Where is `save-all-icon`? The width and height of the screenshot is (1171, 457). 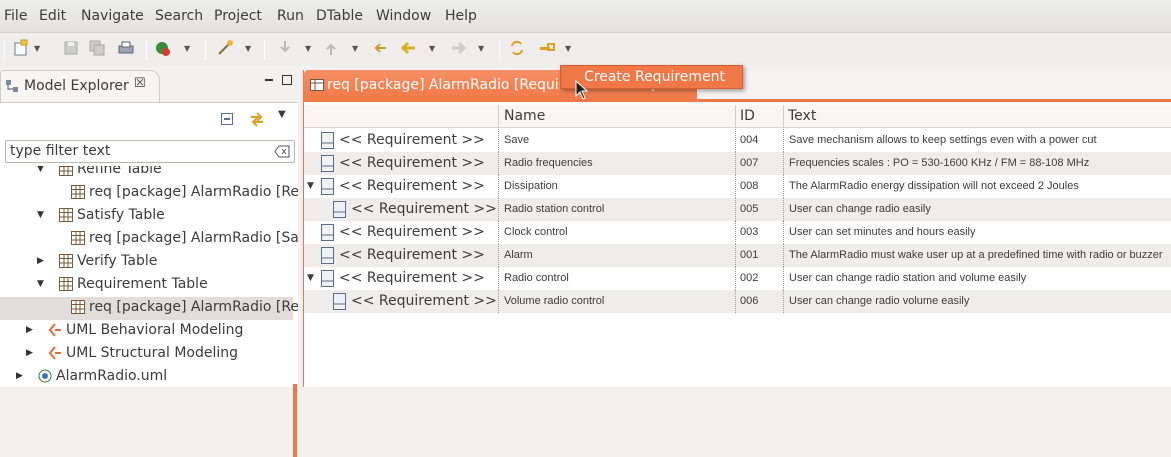 save-all-icon is located at coordinates (97, 48).